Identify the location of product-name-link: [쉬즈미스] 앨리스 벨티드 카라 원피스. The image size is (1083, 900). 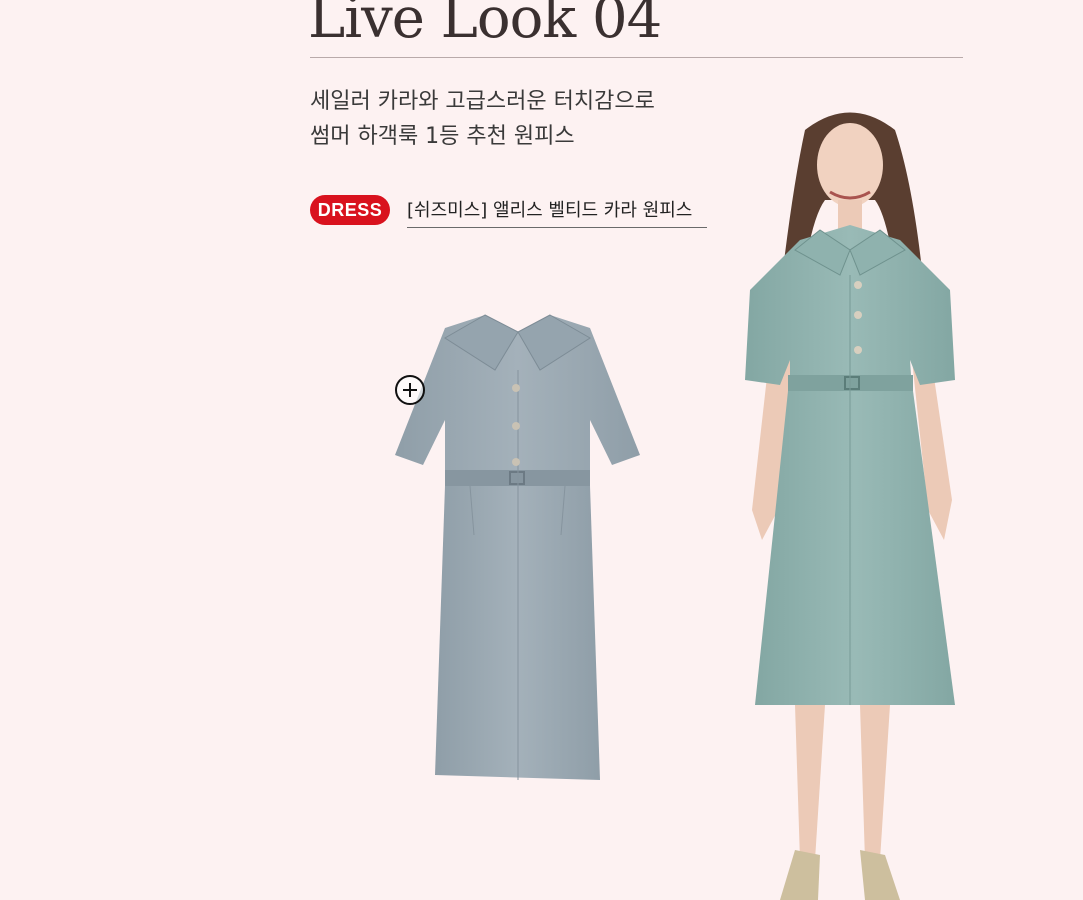
(557, 212).